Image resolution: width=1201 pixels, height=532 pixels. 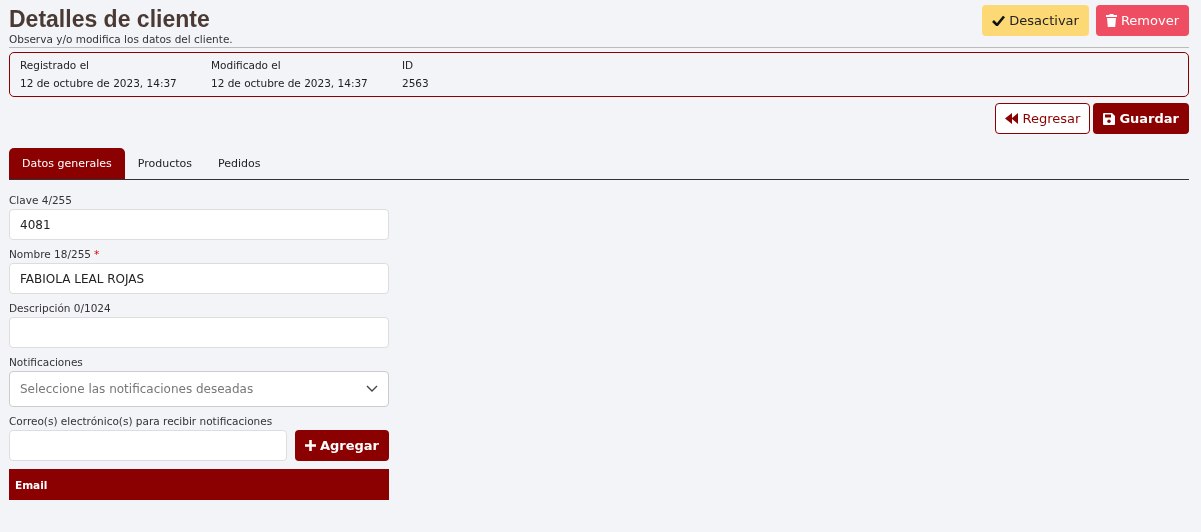 I want to click on deactivate-button: Desactivar, so click(x=1035, y=20).